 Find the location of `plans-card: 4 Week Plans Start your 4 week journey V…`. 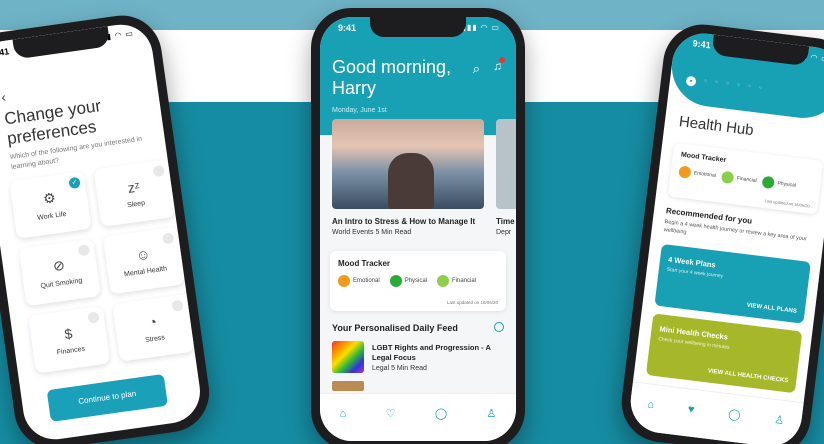

plans-card: 4 Week Plans Start your 4 week journey V… is located at coordinates (732, 283).